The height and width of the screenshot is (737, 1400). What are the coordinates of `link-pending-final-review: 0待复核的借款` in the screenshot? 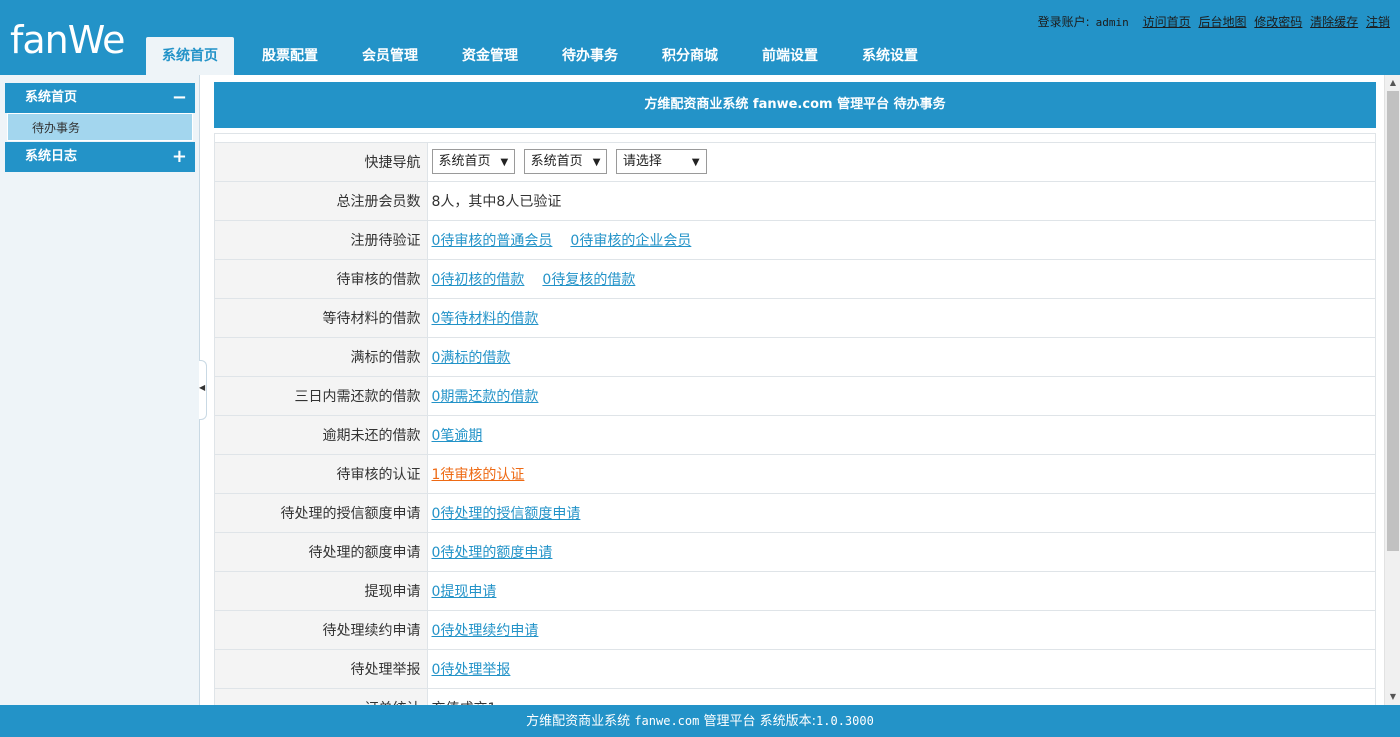 It's located at (588, 280).